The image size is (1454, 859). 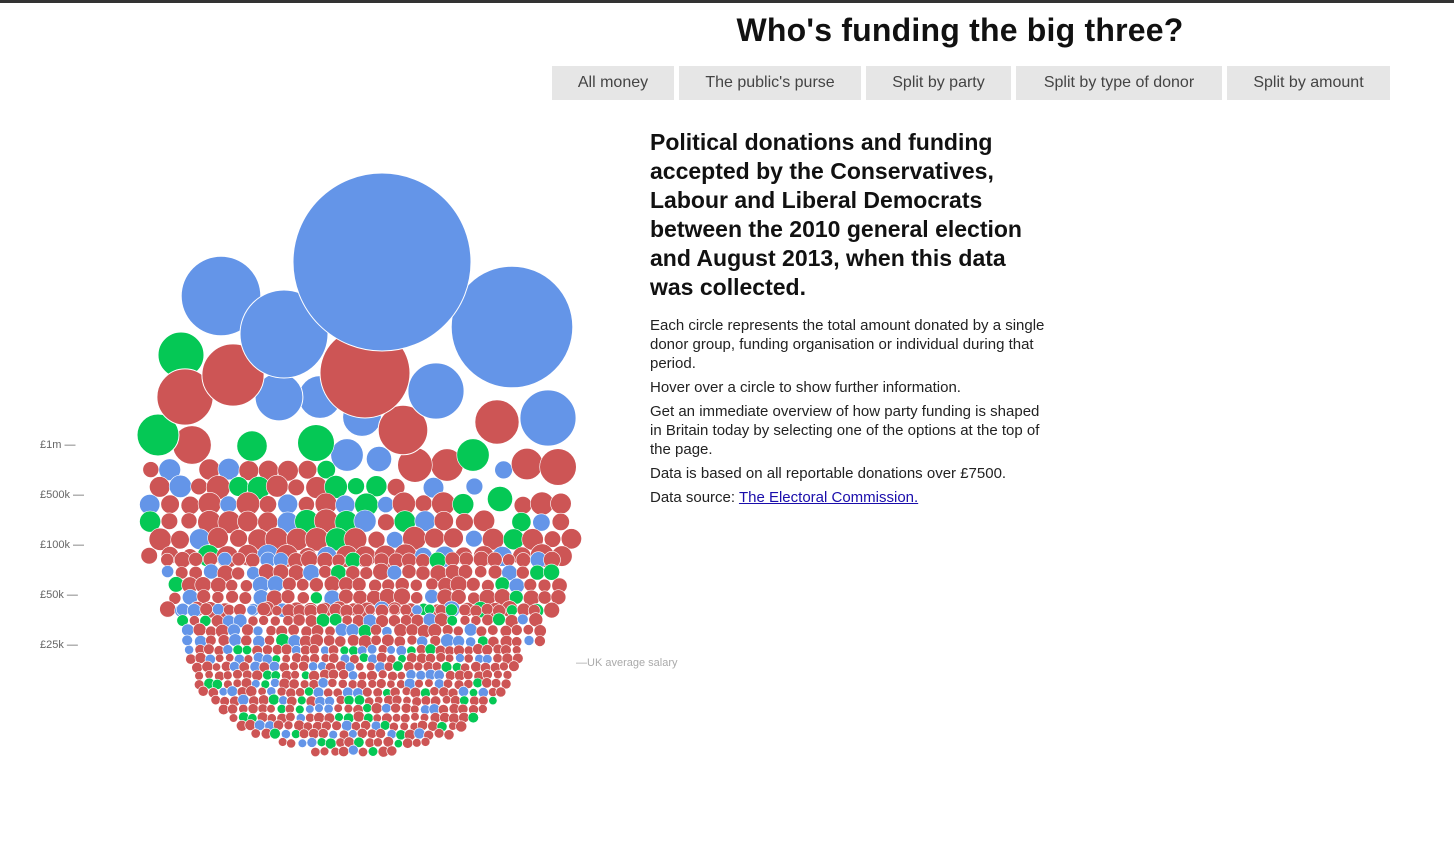 What do you see at coordinates (770, 83) in the screenshot?
I see `public-purse-button: The public's purse` at bounding box center [770, 83].